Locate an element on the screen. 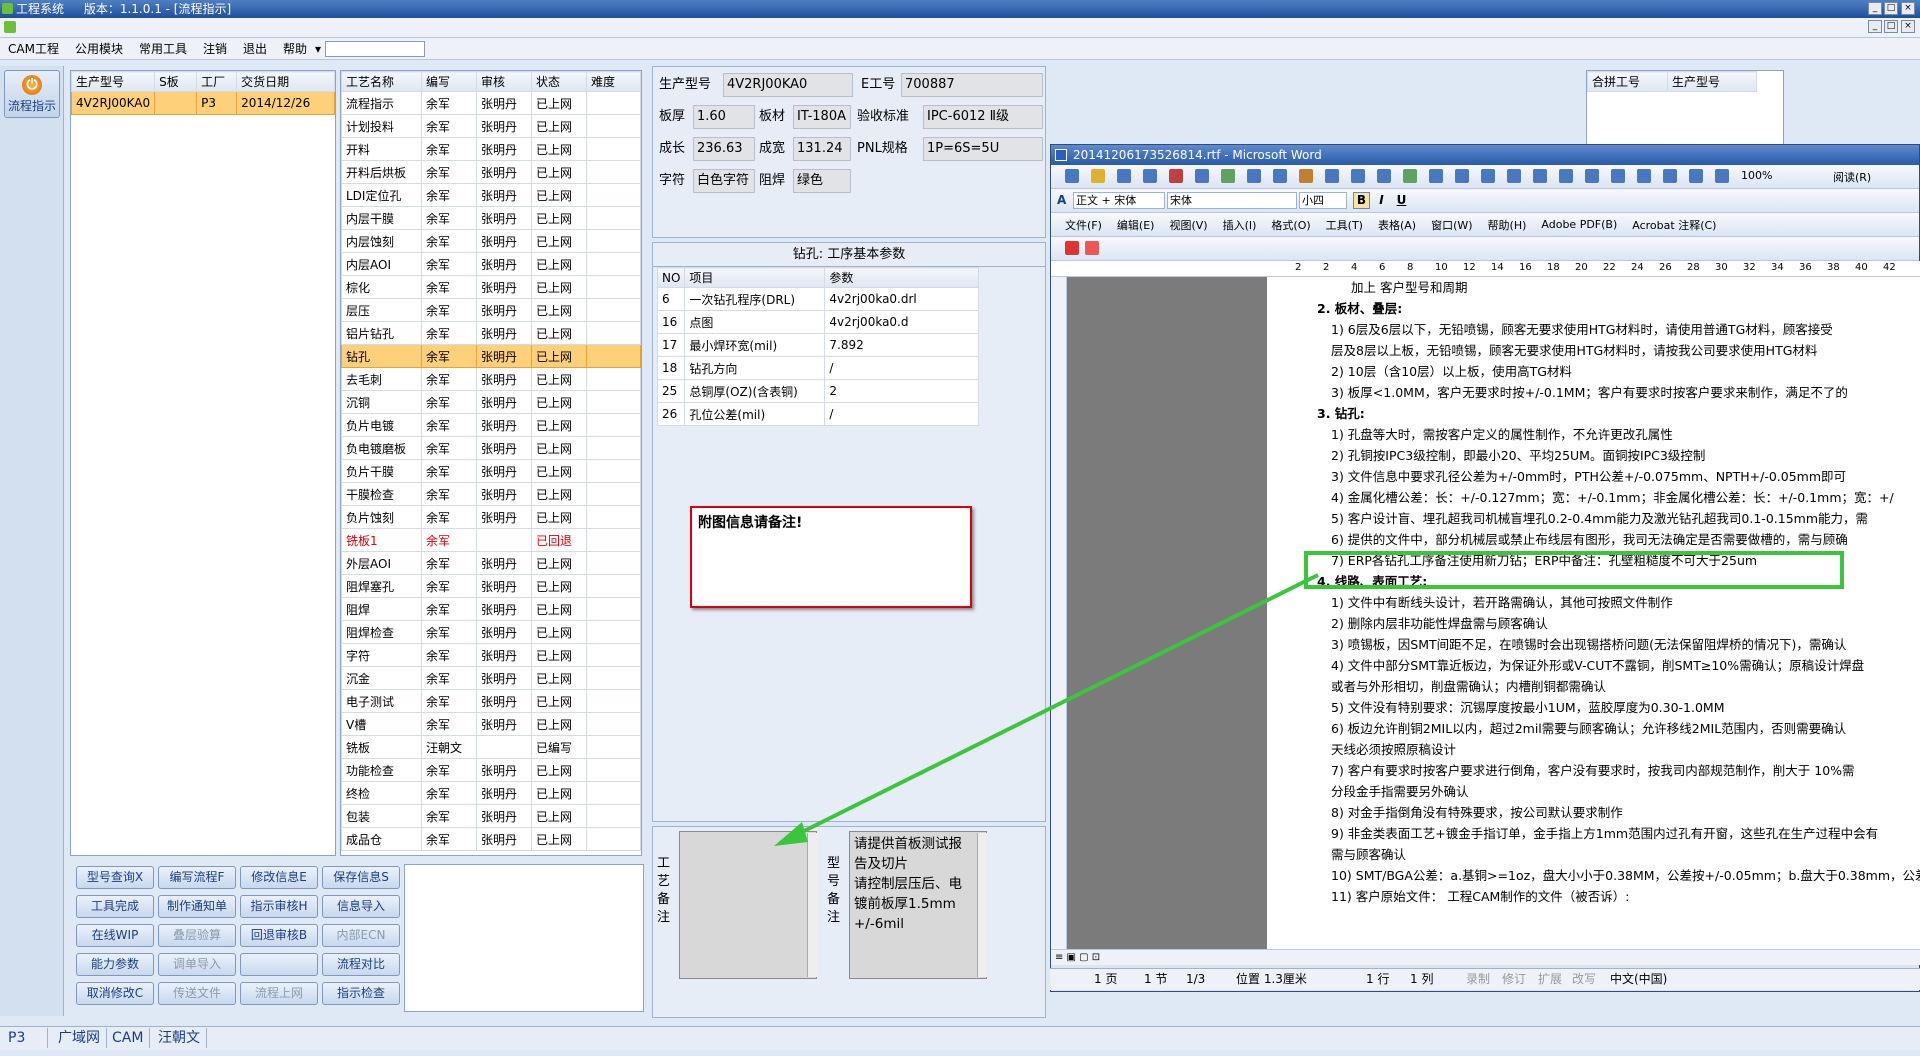  tab-factory: P3 is located at coordinates (25, 1038).